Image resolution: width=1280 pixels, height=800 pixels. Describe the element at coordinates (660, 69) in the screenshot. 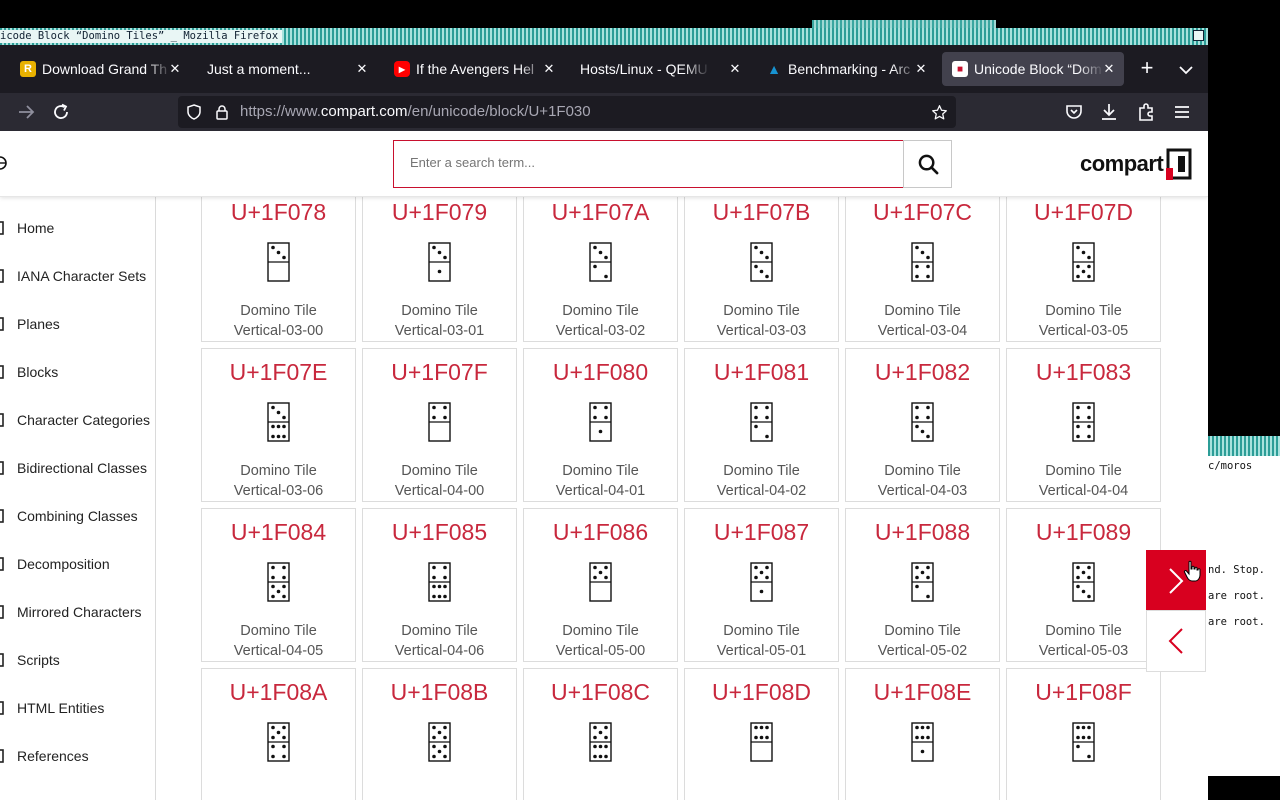

I see `tab: Hosts/Linux - QEMU ✕` at that location.